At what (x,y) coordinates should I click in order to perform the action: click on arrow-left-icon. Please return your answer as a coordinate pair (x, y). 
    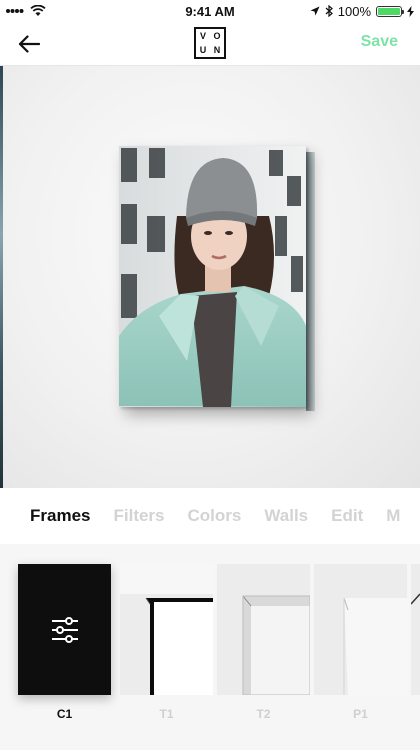
    Looking at the image, I should click on (29, 44).